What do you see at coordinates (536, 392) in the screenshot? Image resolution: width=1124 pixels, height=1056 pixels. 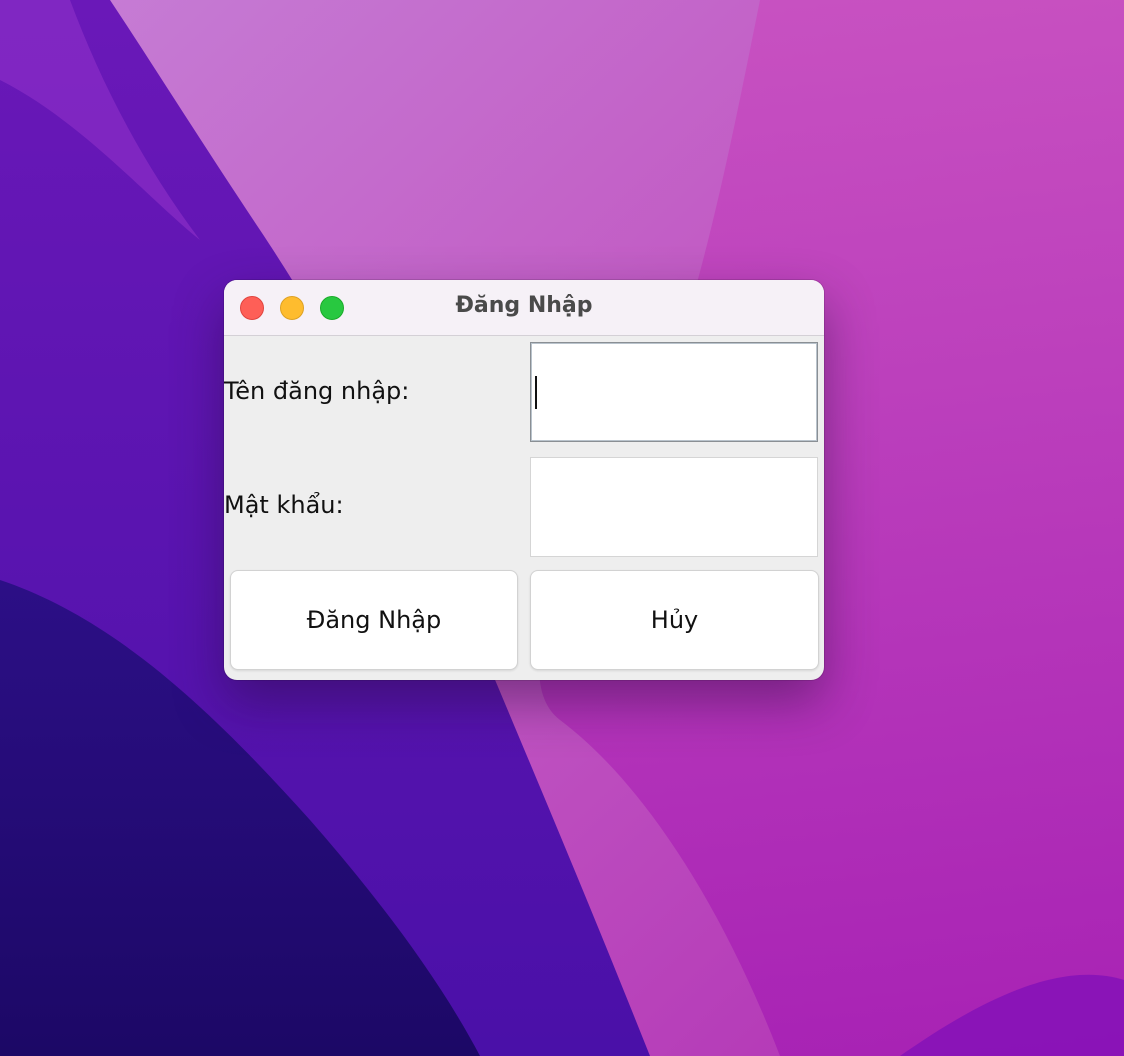 I see `text-caret` at bounding box center [536, 392].